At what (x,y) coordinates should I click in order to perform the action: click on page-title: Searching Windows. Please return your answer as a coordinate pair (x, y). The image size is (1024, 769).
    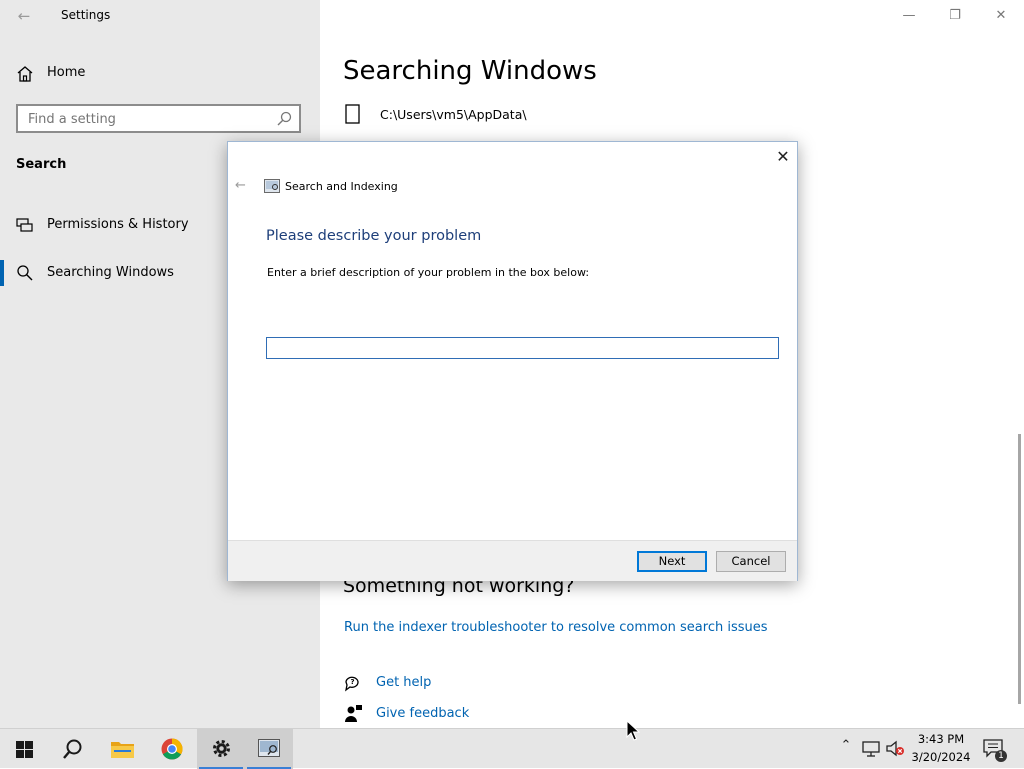
    Looking at the image, I should click on (470, 71).